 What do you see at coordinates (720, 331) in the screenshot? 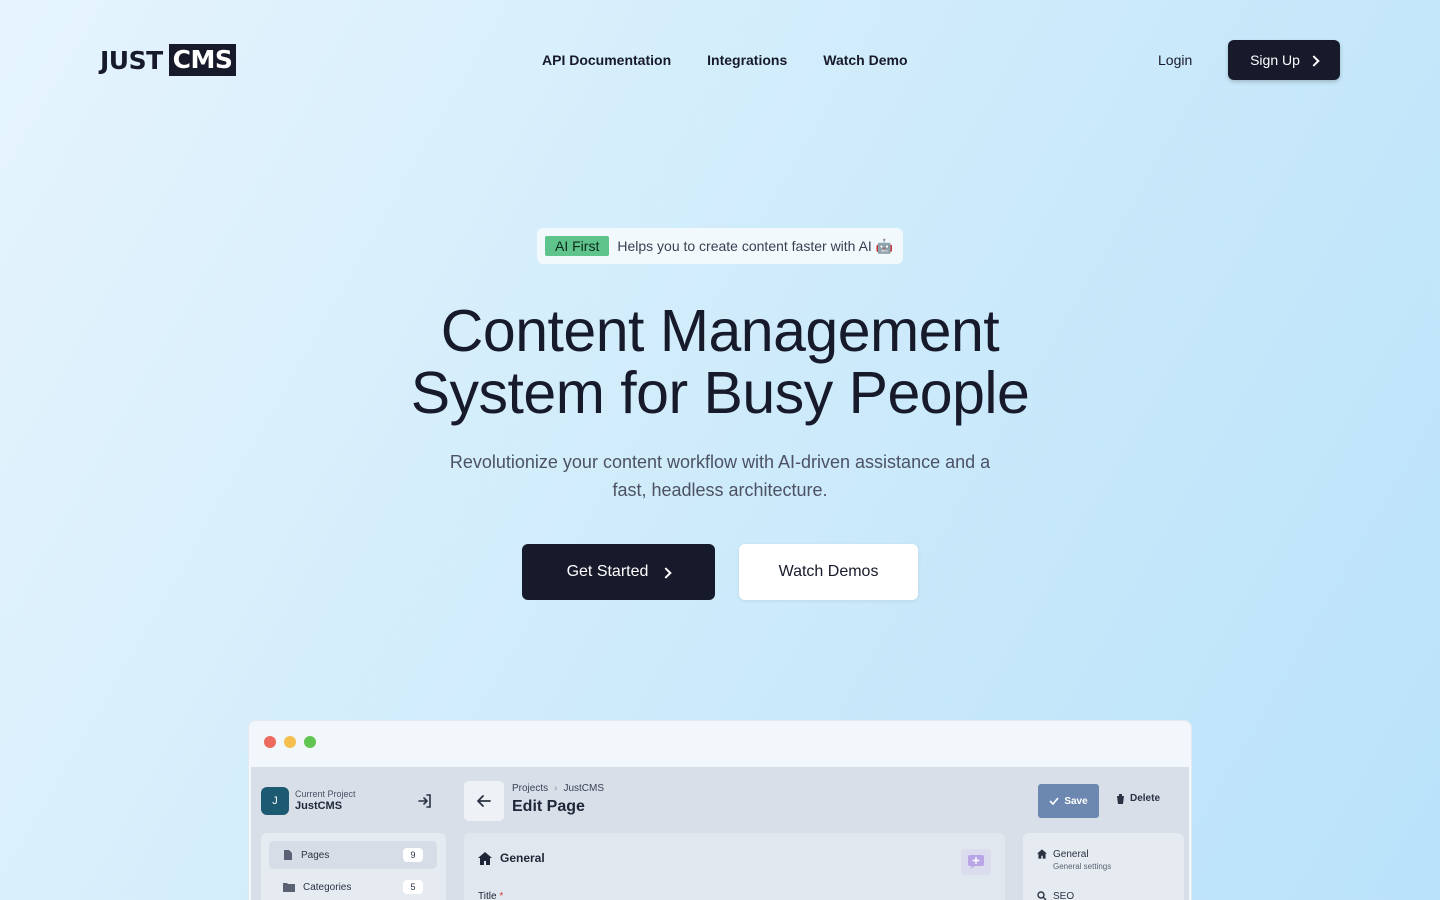
I see `hero-title-line-1: Content Management` at bounding box center [720, 331].